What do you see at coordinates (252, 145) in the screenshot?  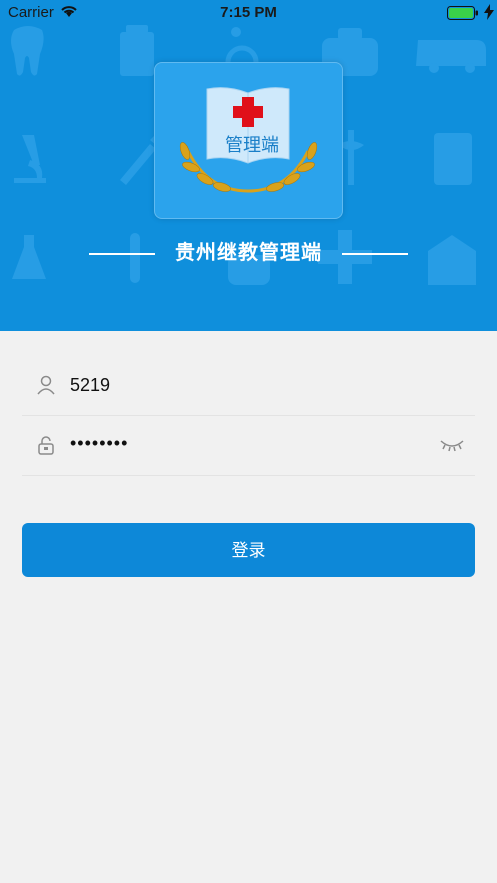 I see `logo-caption: 管理端` at bounding box center [252, 145].